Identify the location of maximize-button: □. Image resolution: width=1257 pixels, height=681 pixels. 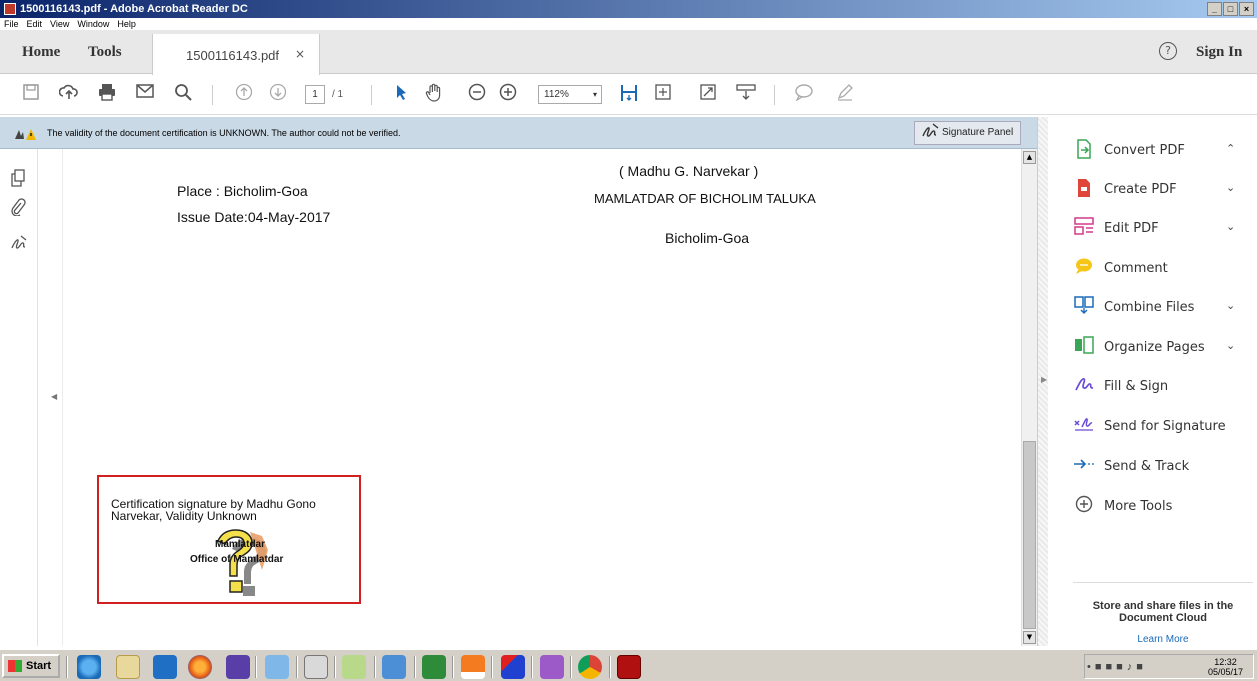
(1230, 9).